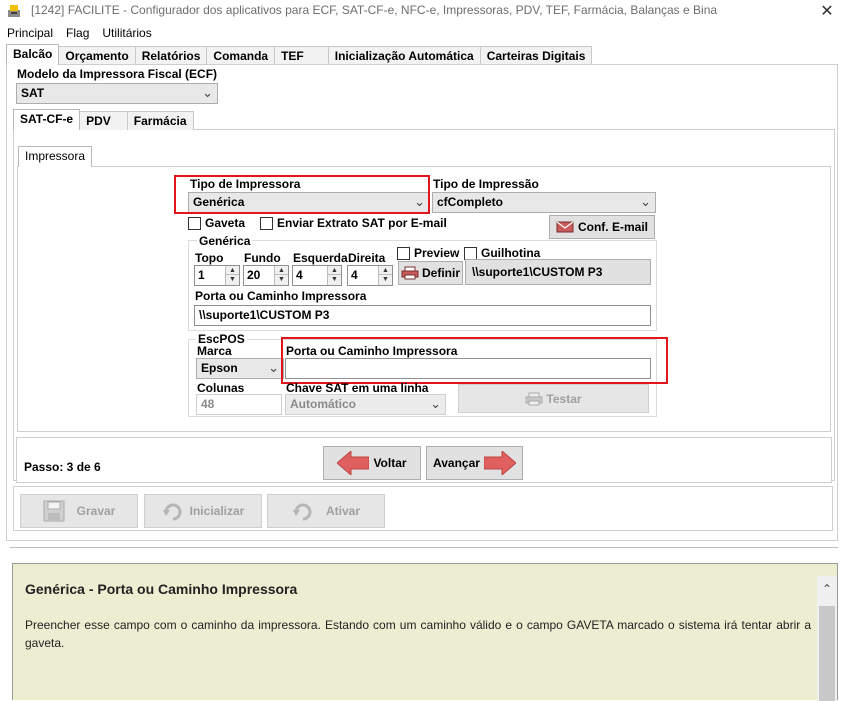 Image resolution: width=842 pixels, height=701 pixels. Describe the element at coordinates (558, 272) in the screenshot. I see `printer-path-button: \\suporte1\CUSTOM P3` at that location.